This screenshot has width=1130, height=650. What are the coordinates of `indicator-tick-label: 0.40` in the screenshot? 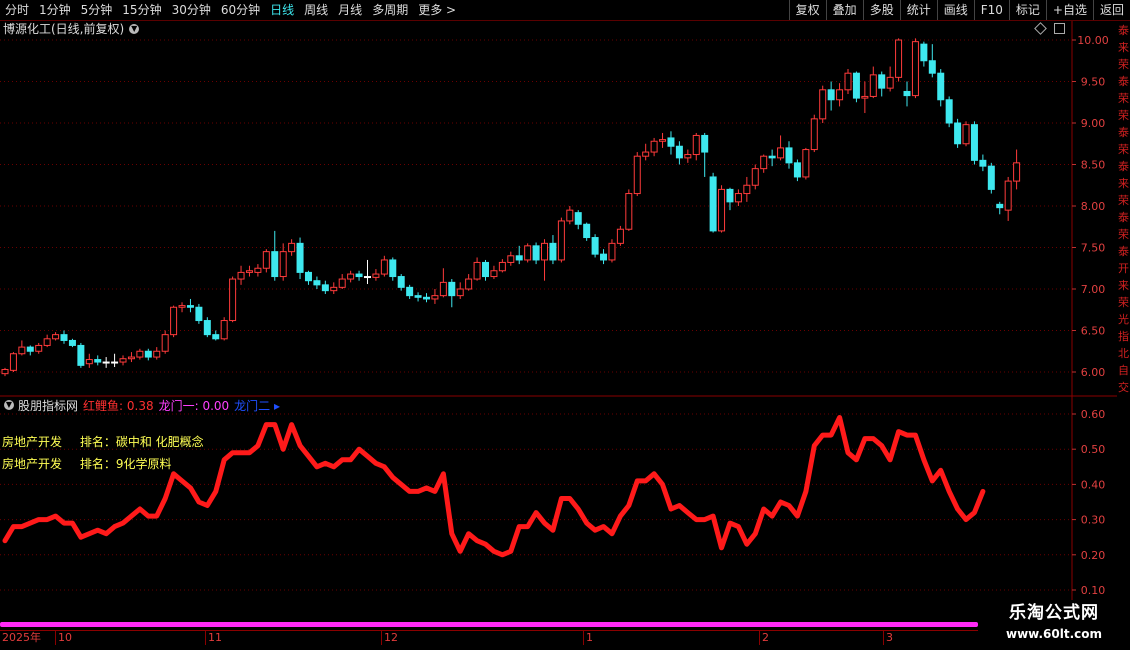 It's located at (1093, 484).